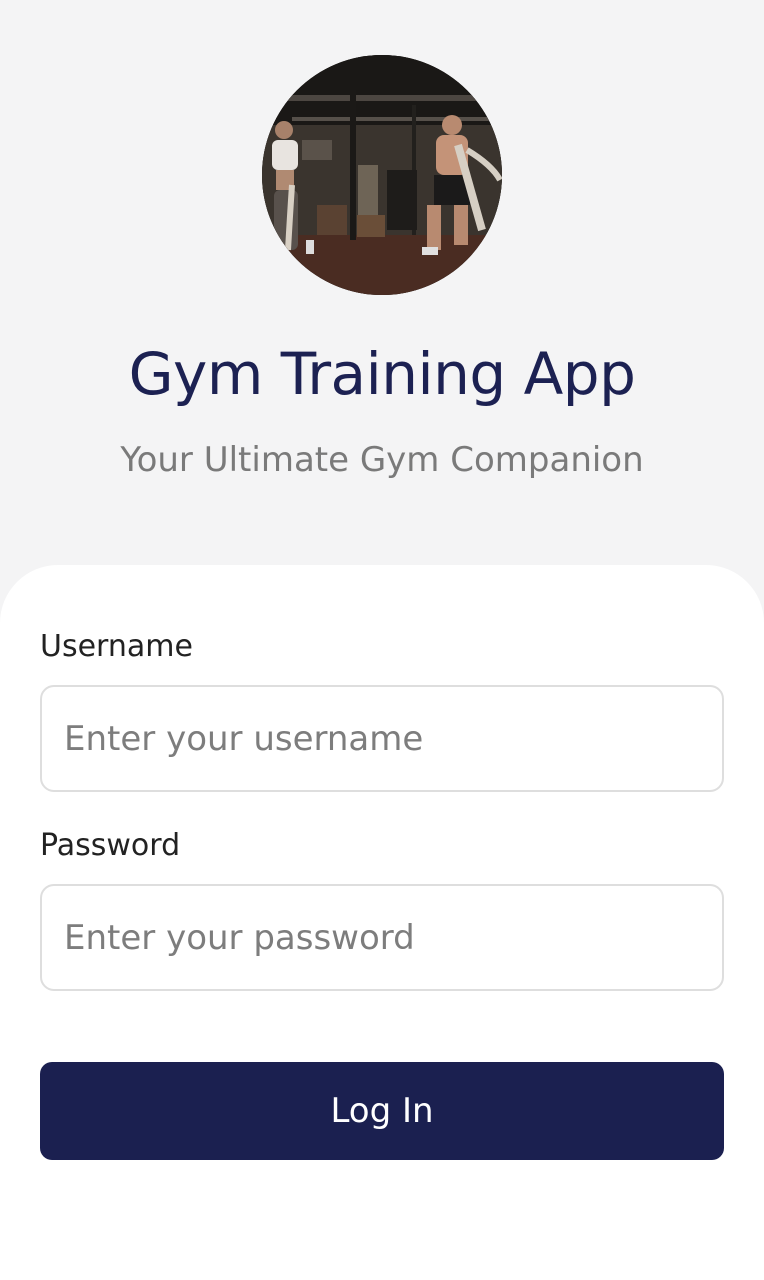 The height and width of the screenshot is (1280, 764). I want to click on gym-photo-image, so click(382, 175).